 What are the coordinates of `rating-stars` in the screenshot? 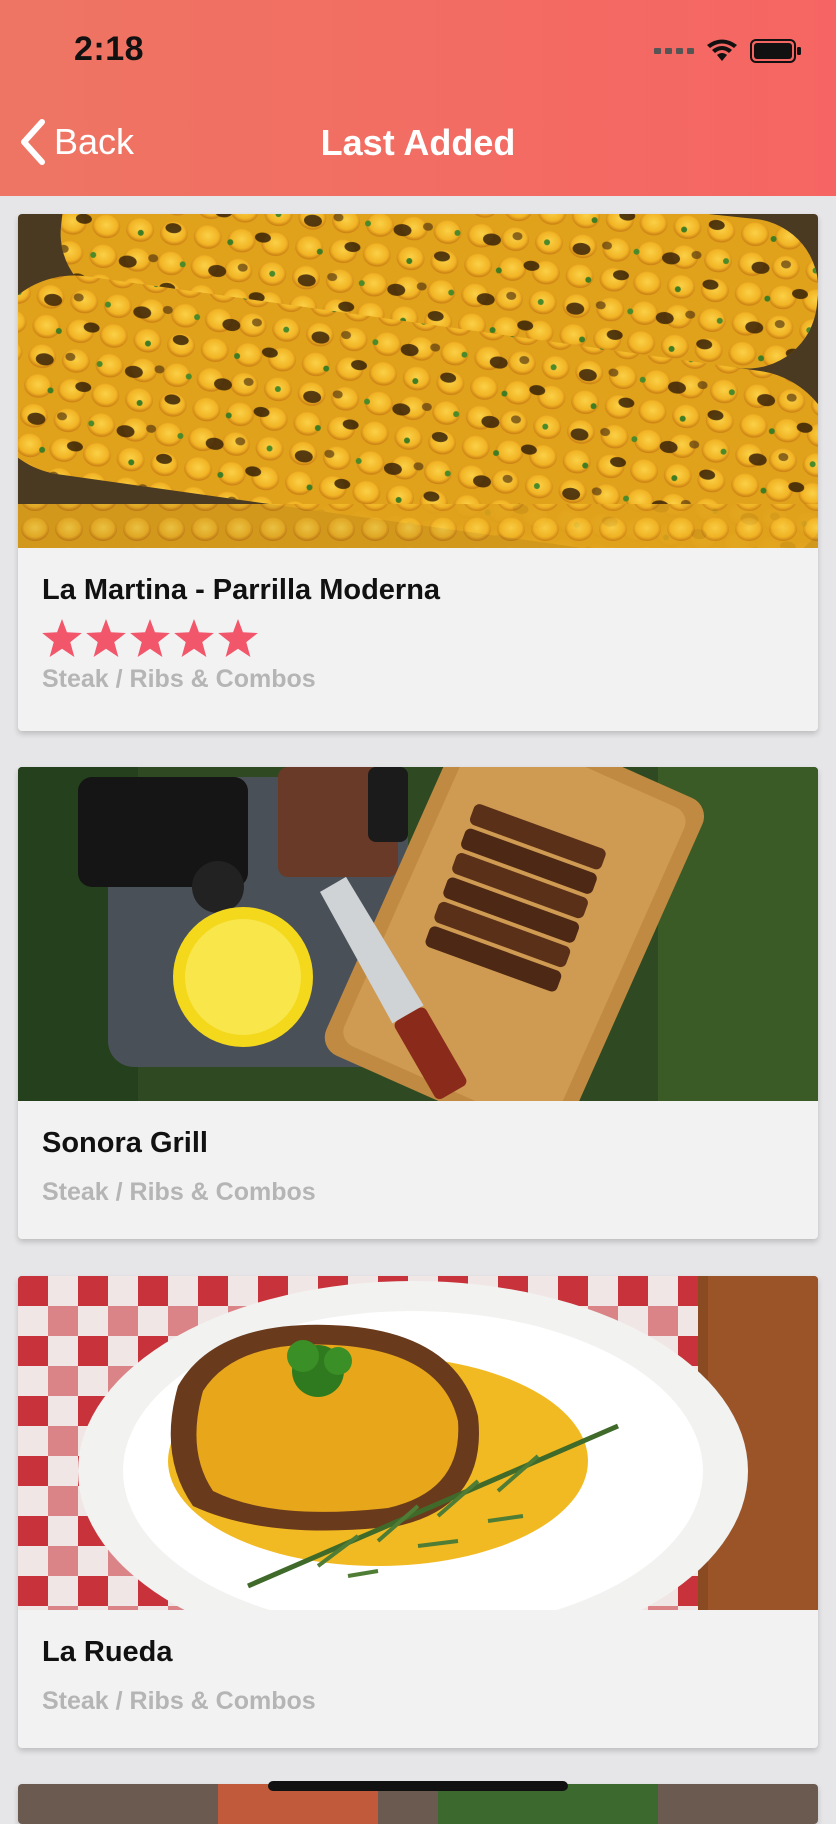 It's located at (418, 638).